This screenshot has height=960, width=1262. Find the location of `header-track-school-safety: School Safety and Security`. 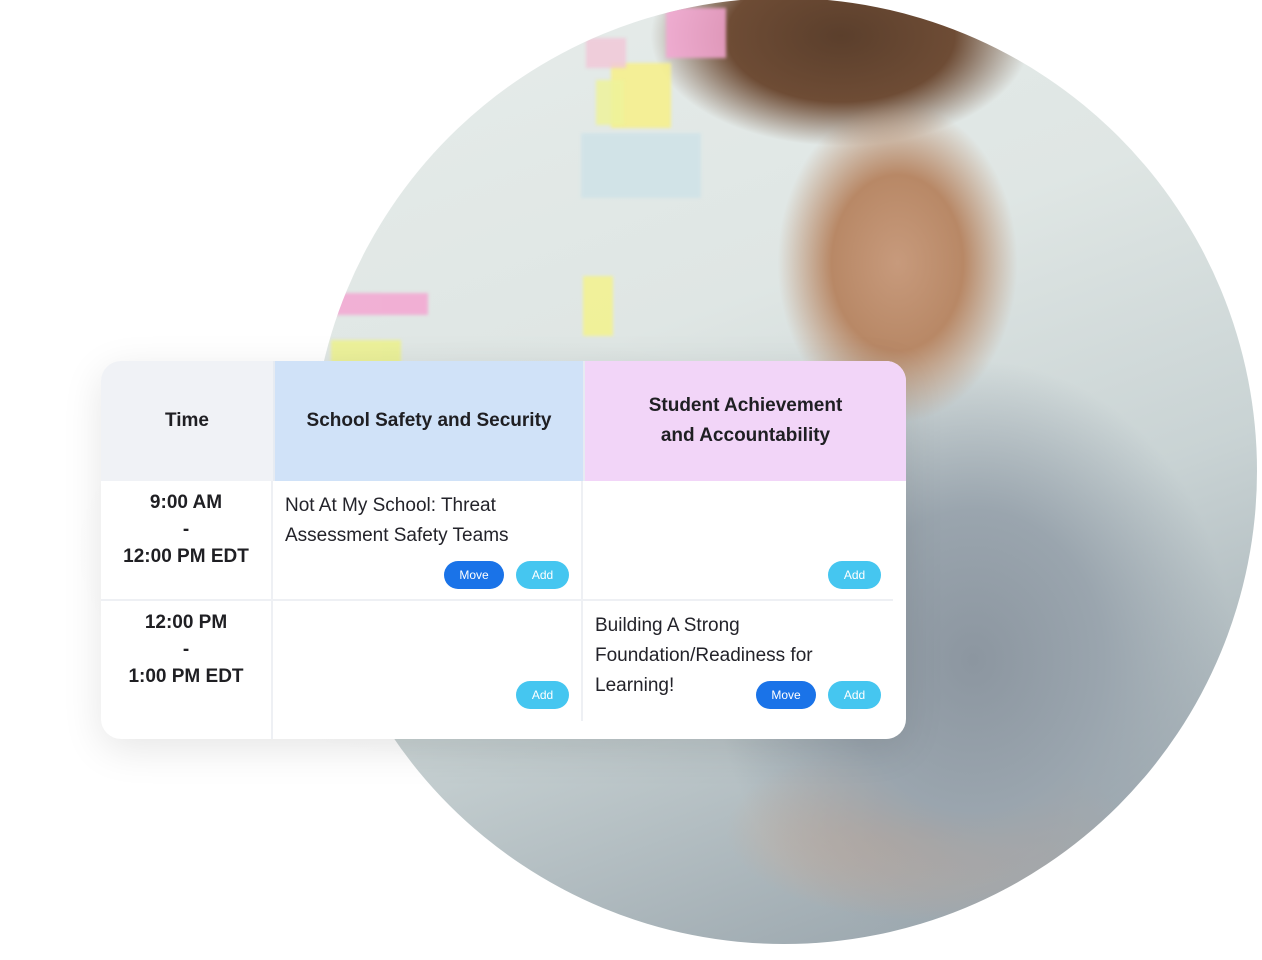

header-track-school-safety: School Safety and Security is located at coordinates (428, 421).